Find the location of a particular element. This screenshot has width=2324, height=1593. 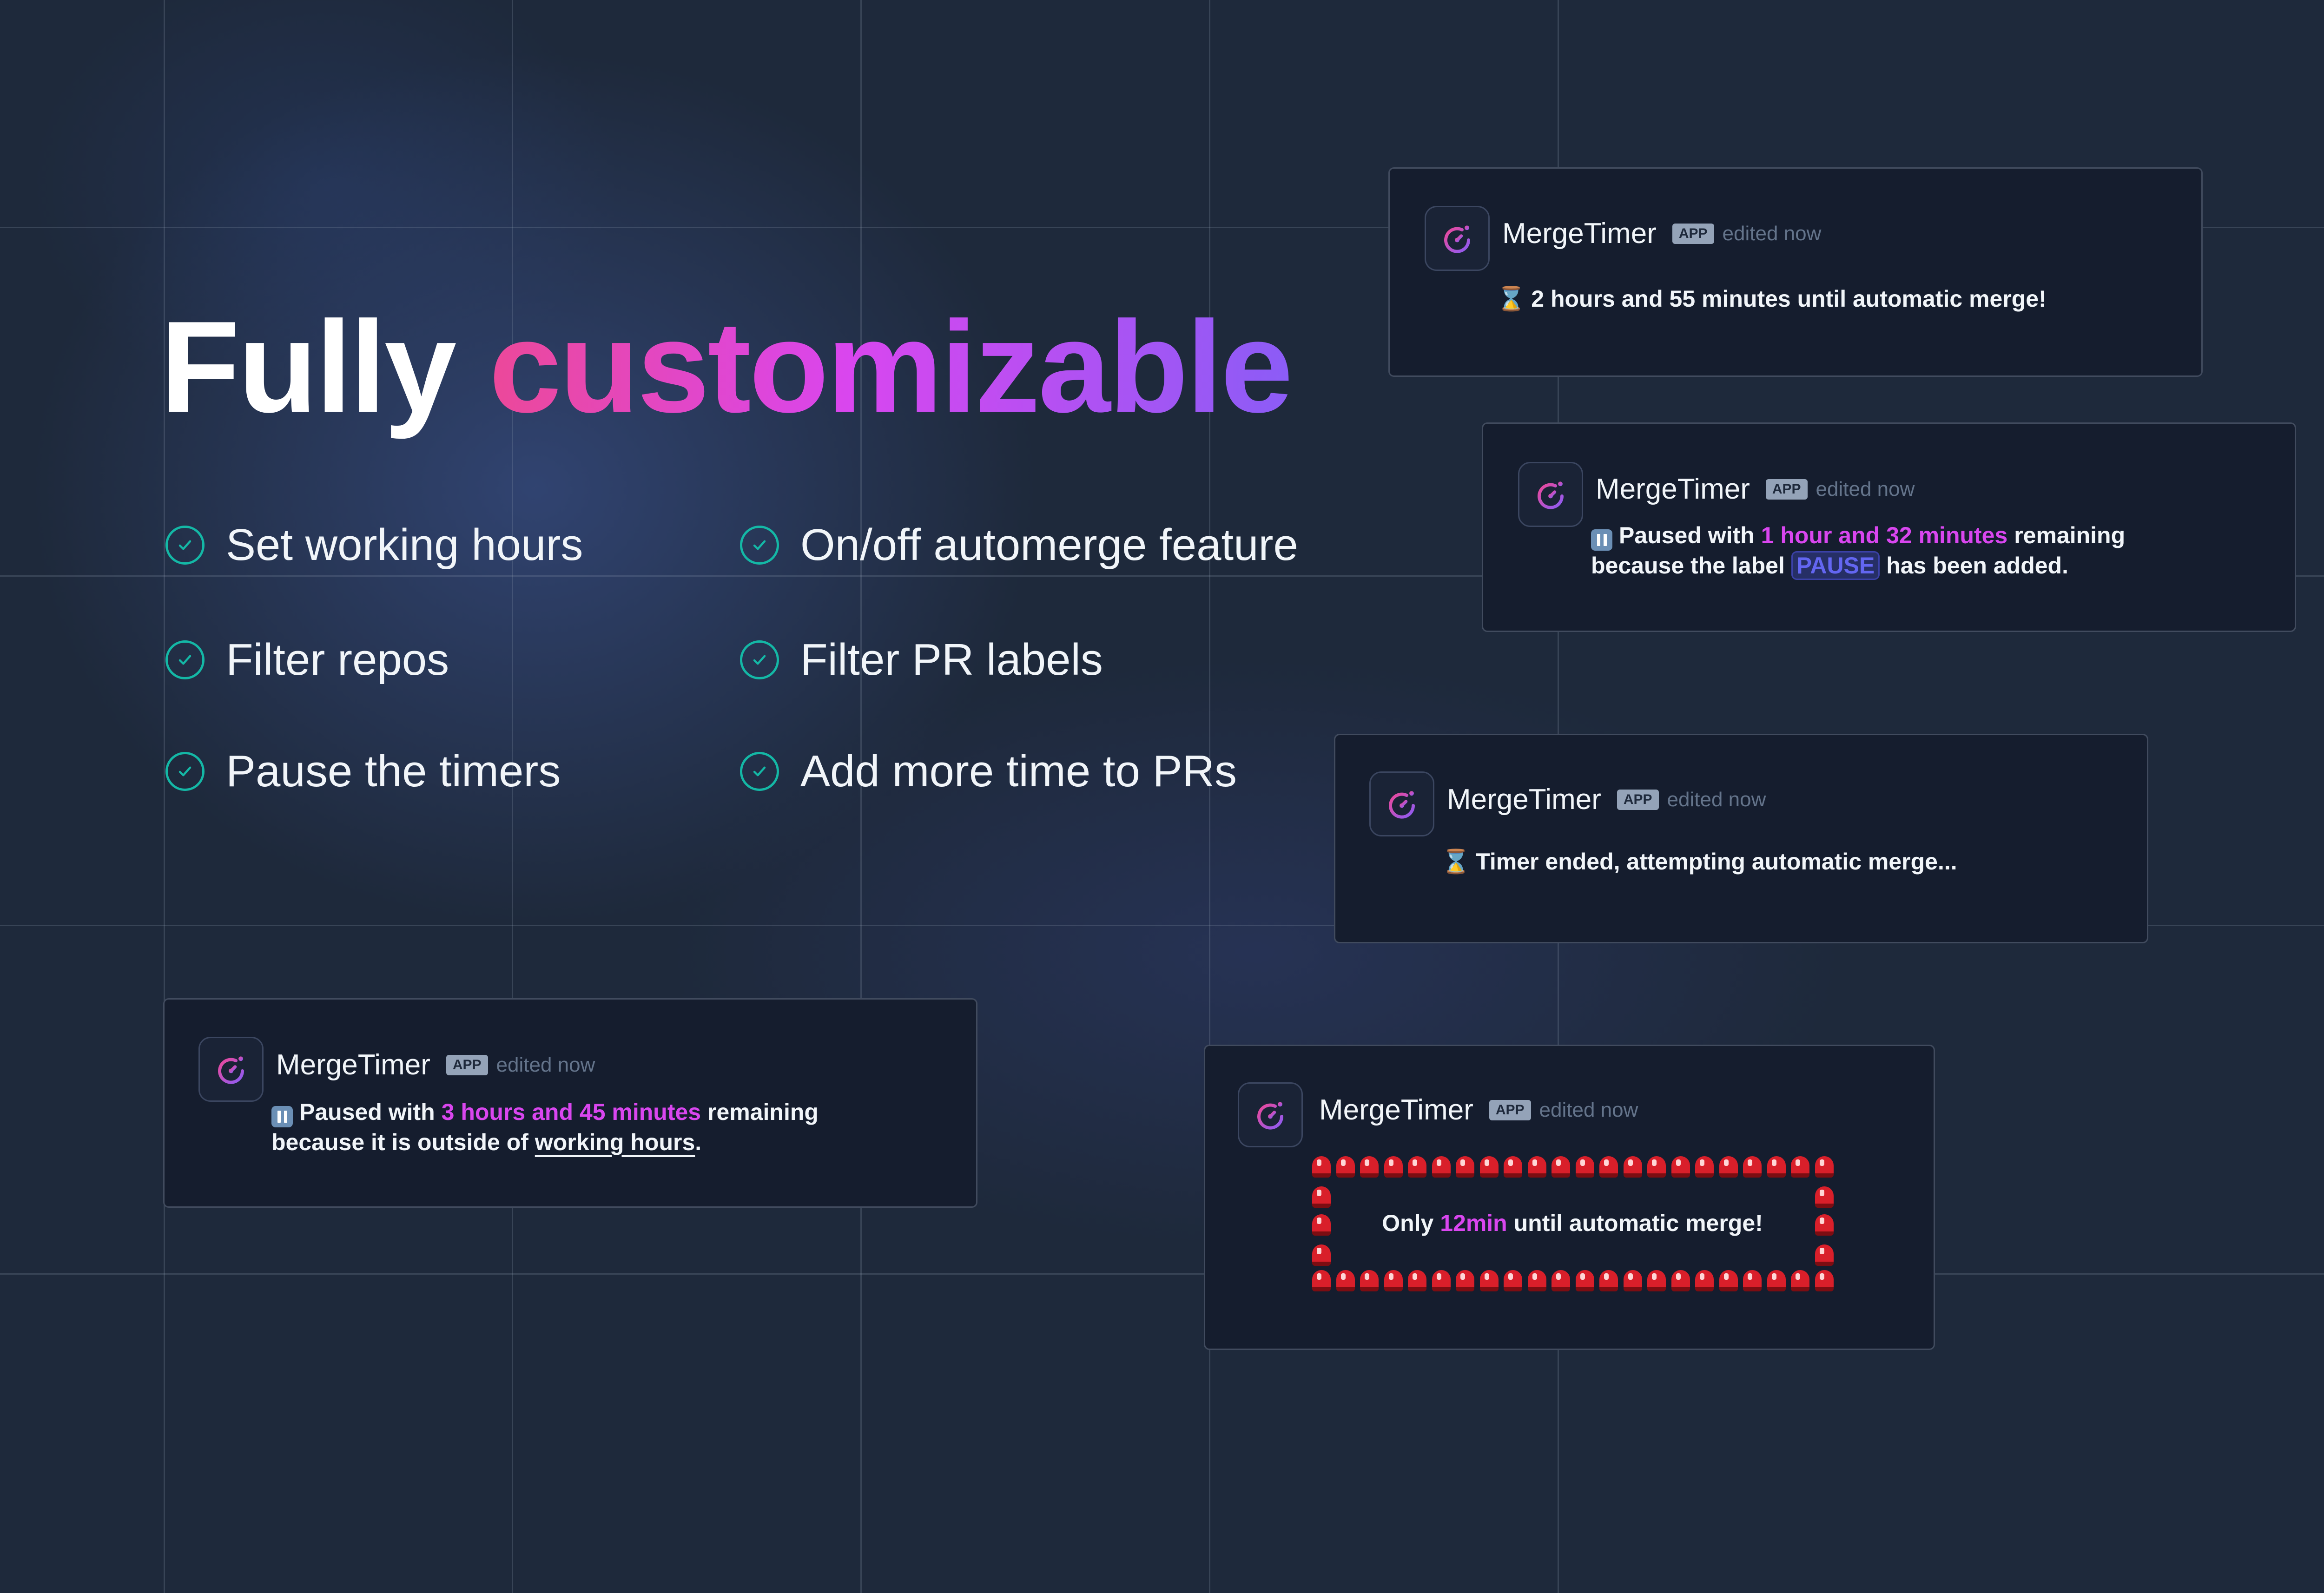

feature-automerge-toggle: On/off automerge feature is located at coordinates (1019, 545).